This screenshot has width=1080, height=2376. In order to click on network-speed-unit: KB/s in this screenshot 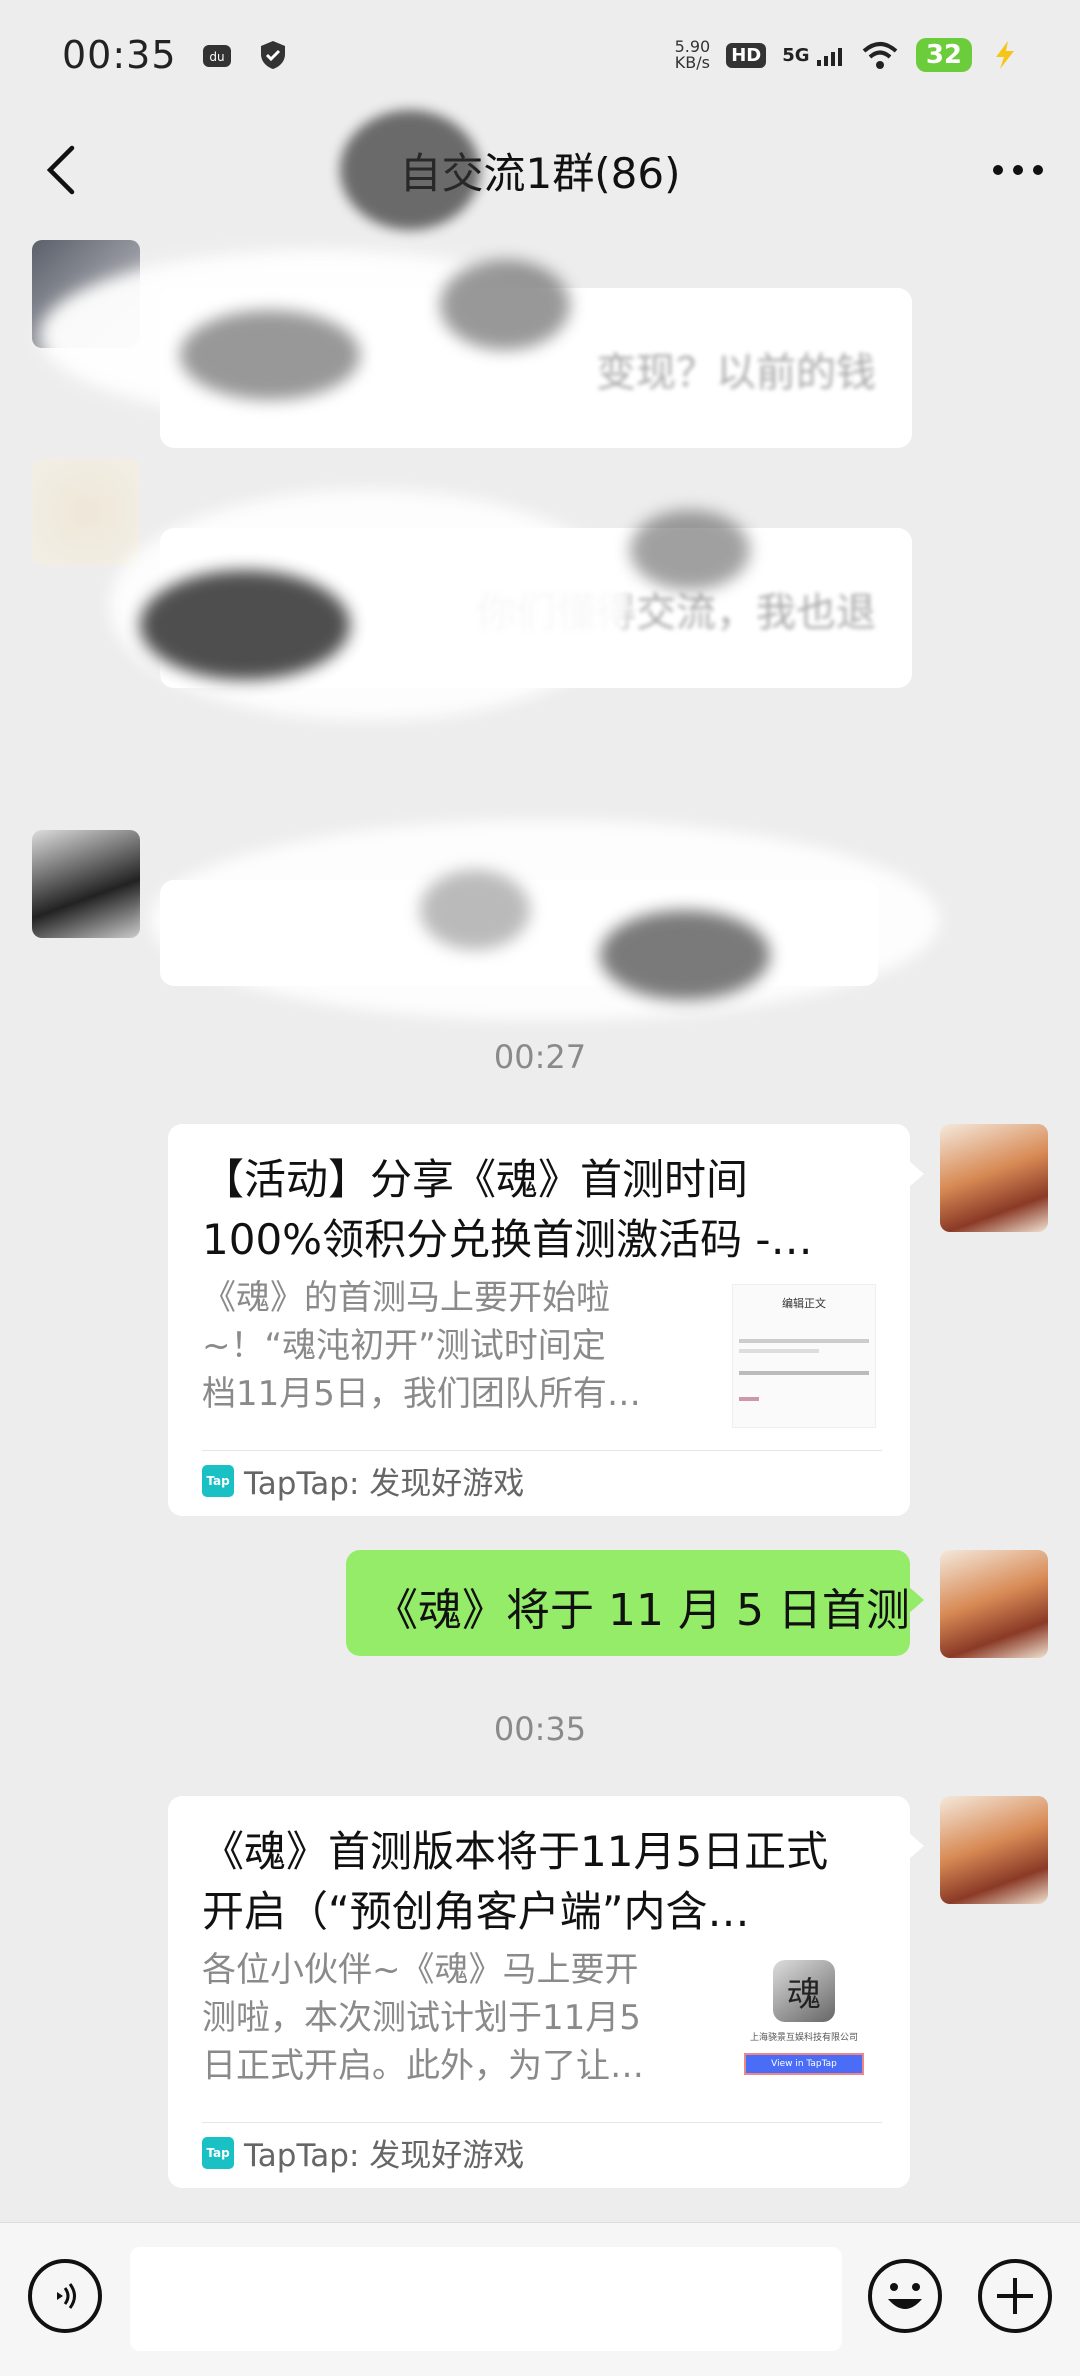, I will do `click(692, 62)`.